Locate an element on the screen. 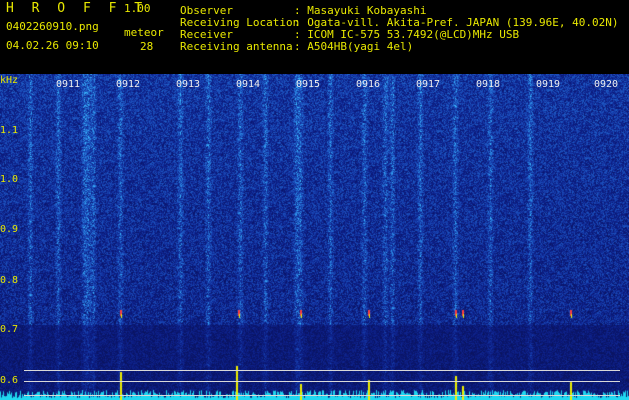 The height and width of the screenshot is (400, 629). info-key: Observer is located at coordinates (206, 10).